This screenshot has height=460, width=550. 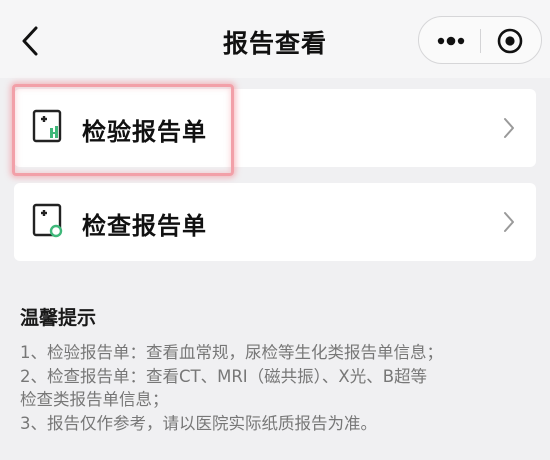 What do you see at coordinates (94, 399) in the screenshot?
I see `tip-line: 检查类报告单信息；` at bounding box center [94, 399].